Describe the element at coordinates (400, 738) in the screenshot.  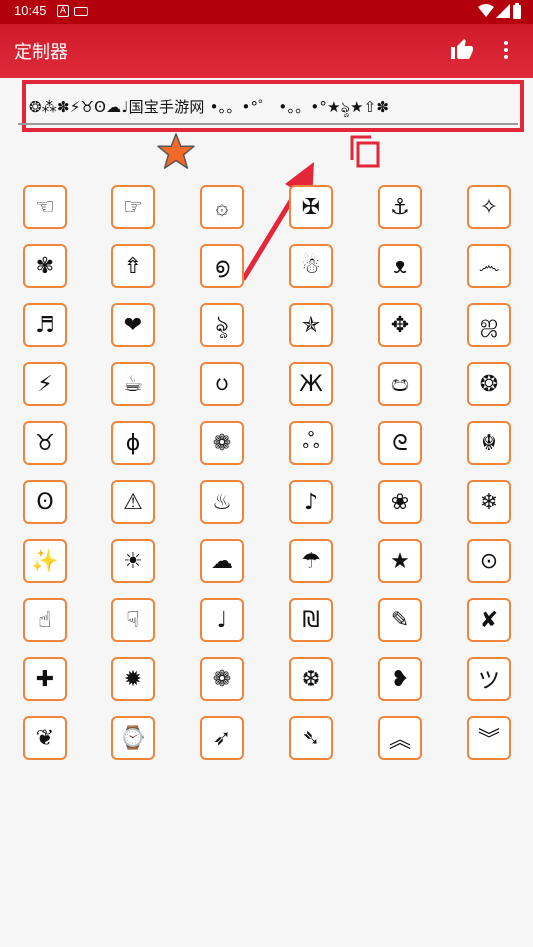
I see `symbol-button: ︽` at that location.